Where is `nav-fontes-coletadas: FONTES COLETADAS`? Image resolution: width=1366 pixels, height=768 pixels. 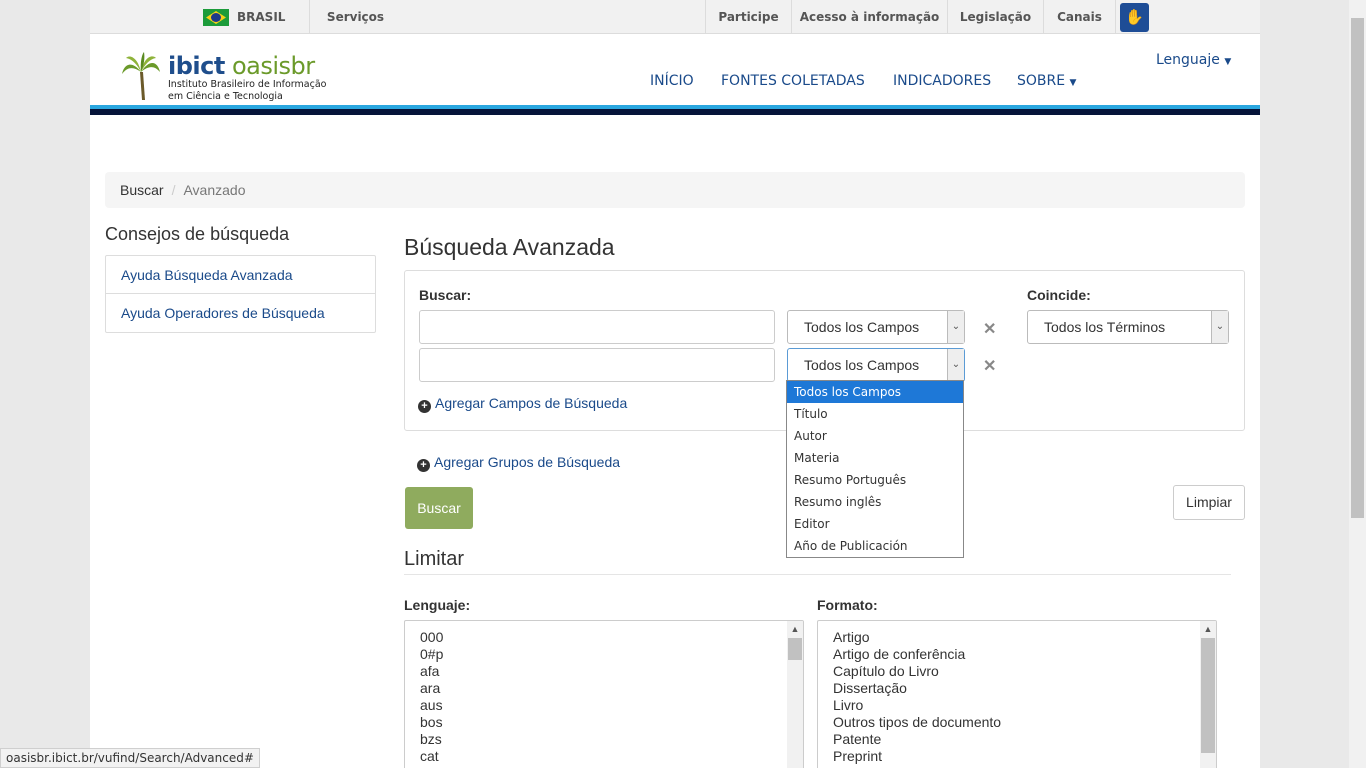 nav-fontes-coletadas: FONTES COLETADAS is located at coordinates (793, 81).